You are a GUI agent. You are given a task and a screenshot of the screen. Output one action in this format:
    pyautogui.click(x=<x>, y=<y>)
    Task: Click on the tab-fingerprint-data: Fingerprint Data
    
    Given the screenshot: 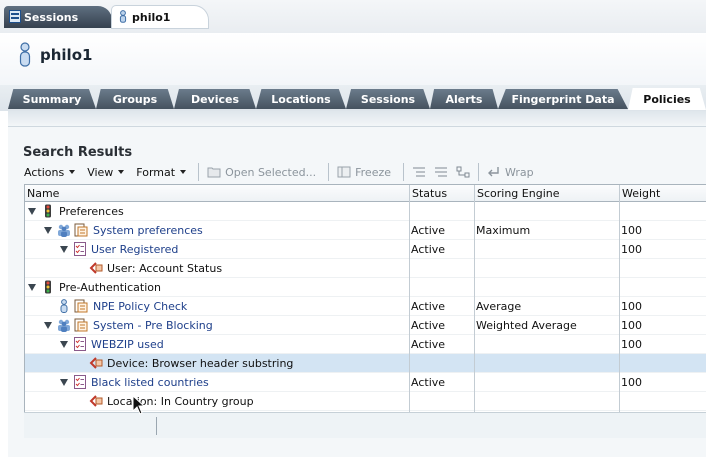 What is the action you would take?
    pyautogui.click(x=563, y=99)
    